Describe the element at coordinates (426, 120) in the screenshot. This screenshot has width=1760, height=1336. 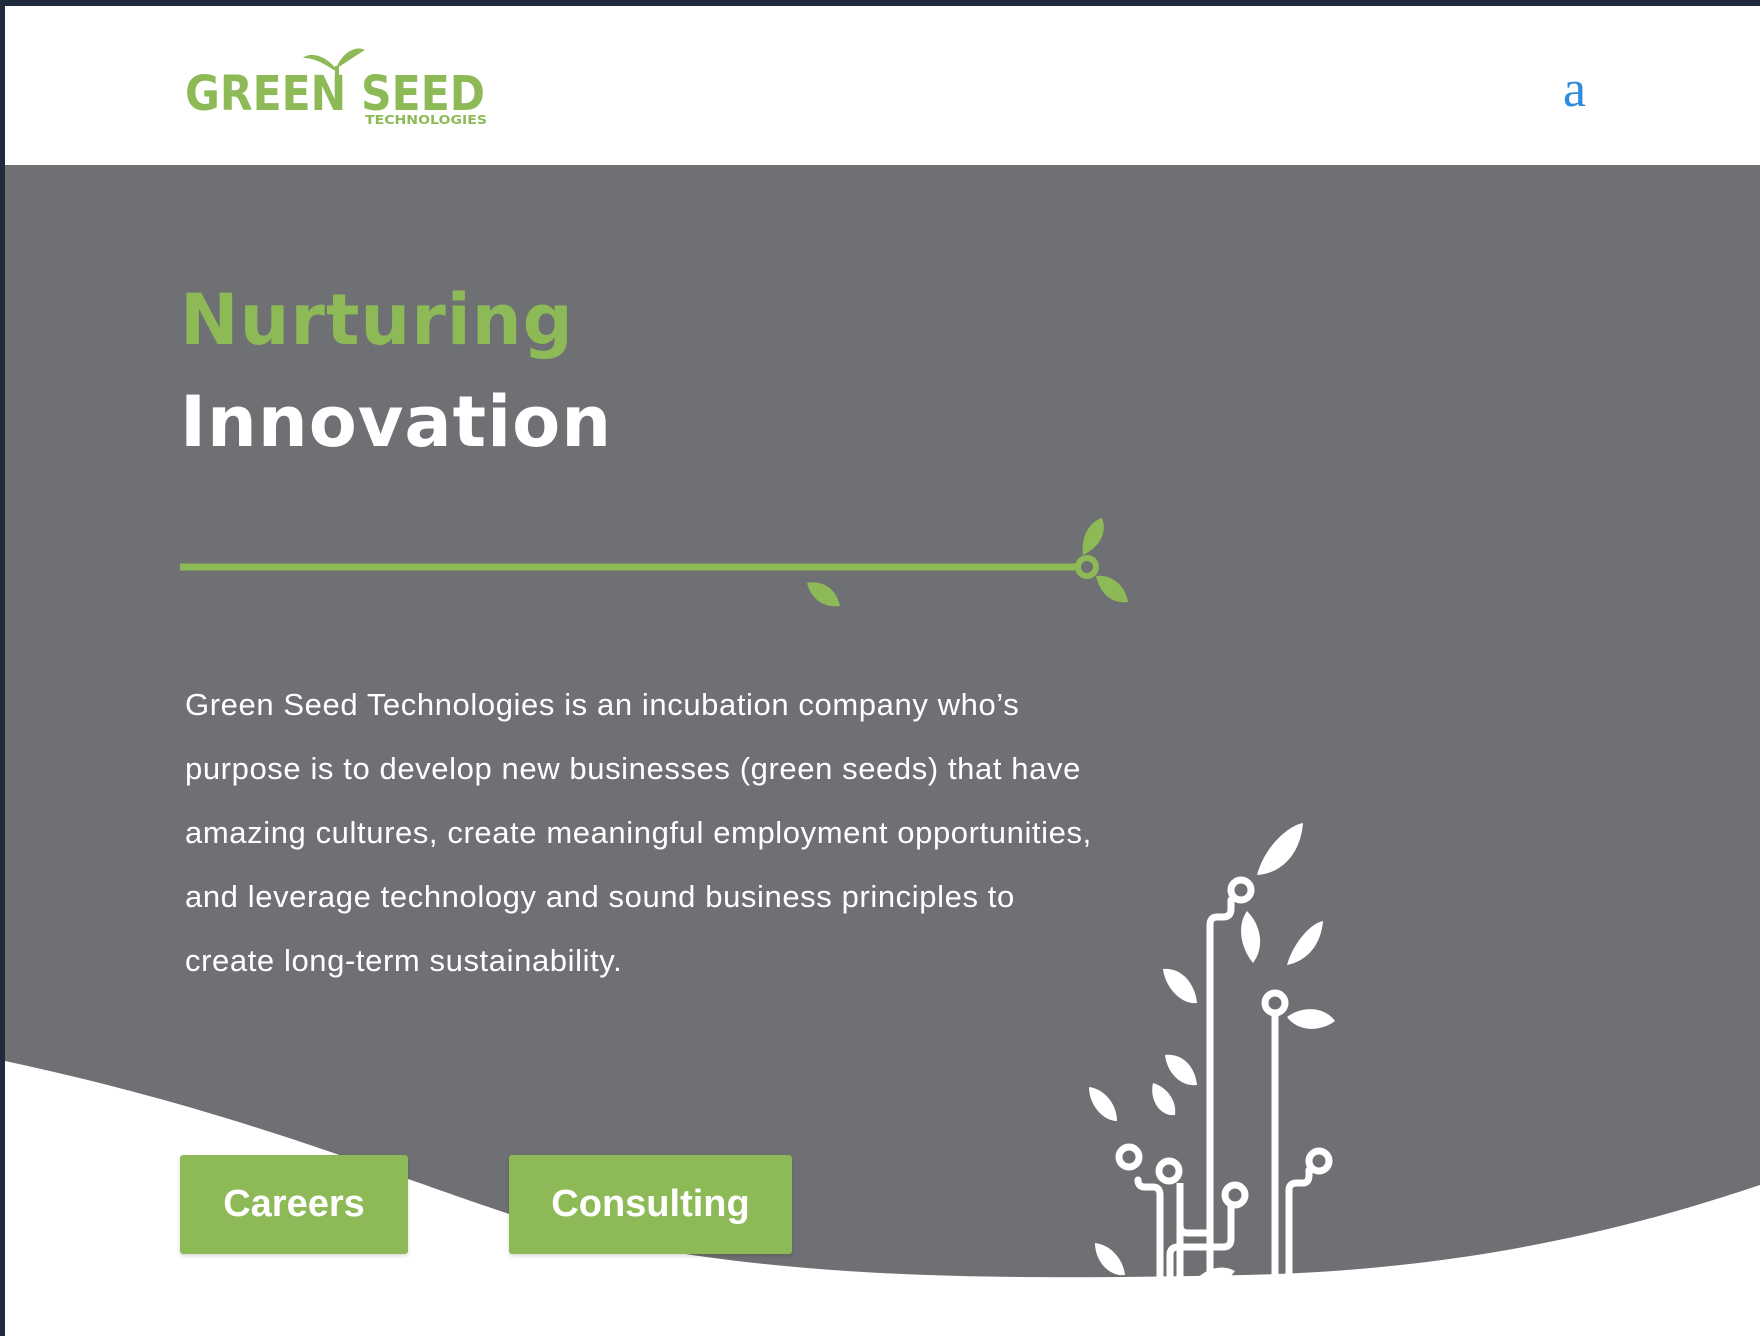
I see `logo-subtitle: TECHNOLOGIES` at that location.